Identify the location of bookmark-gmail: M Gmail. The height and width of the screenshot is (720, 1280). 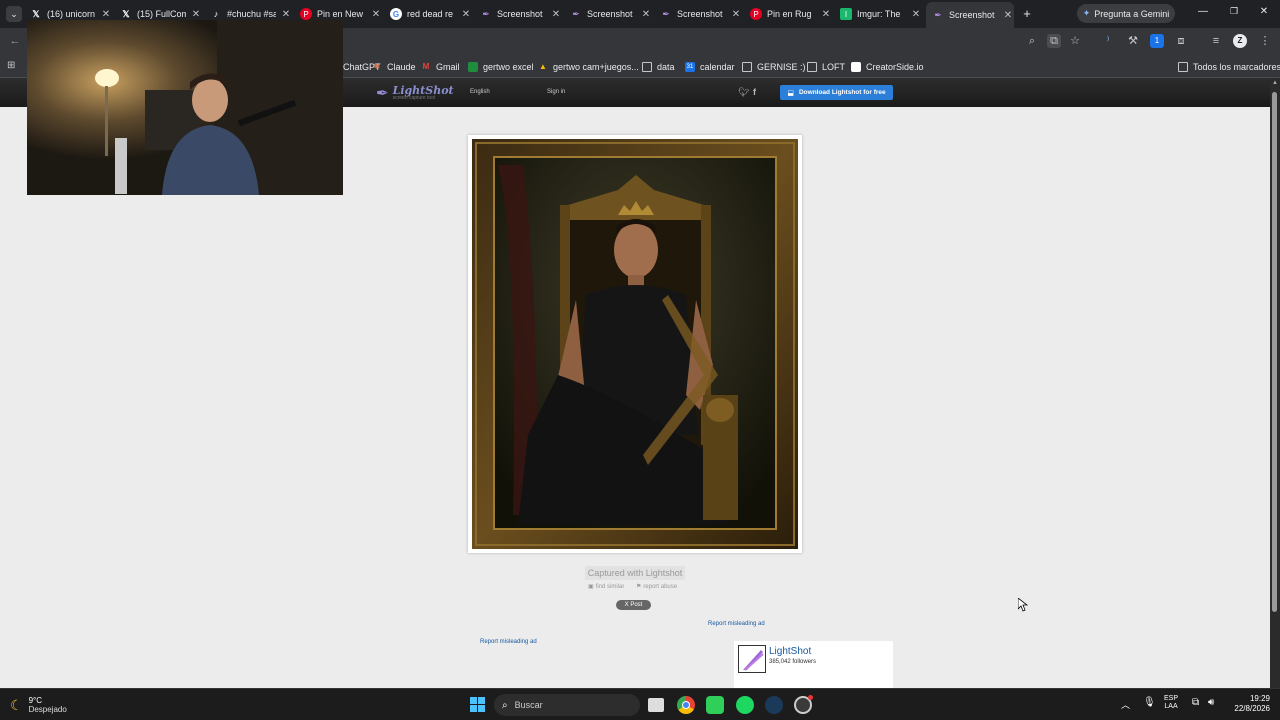
(440, 67).